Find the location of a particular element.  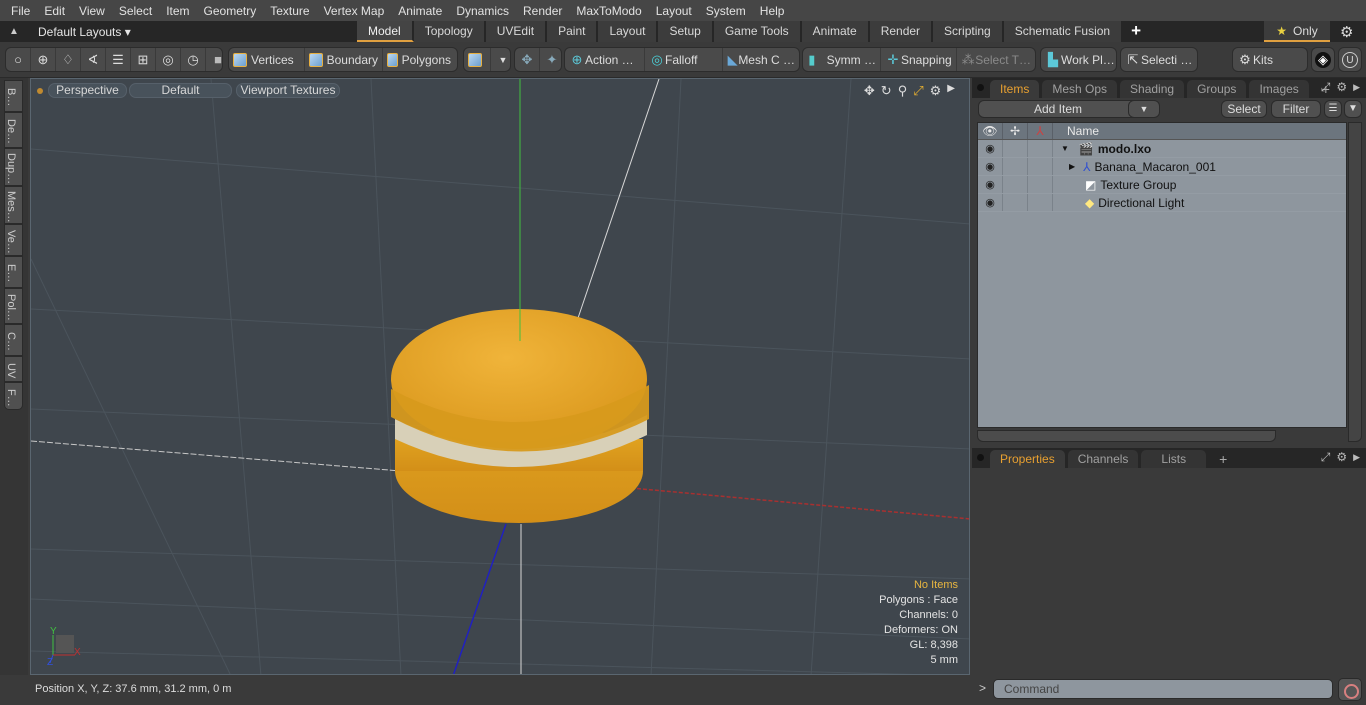

kits-button: ⚙ Kits is located at coordinates (1255, 59).